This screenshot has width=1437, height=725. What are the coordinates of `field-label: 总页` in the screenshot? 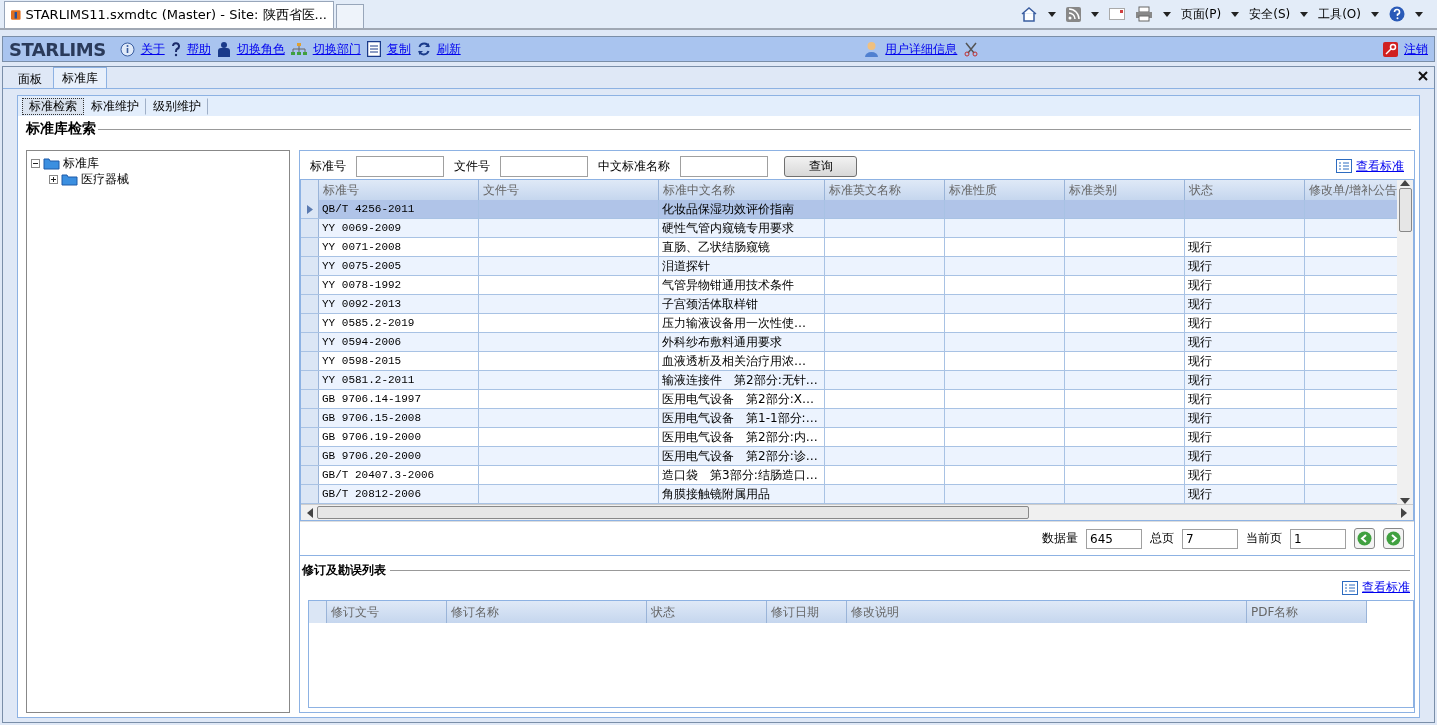 It's located at (1162, 538).